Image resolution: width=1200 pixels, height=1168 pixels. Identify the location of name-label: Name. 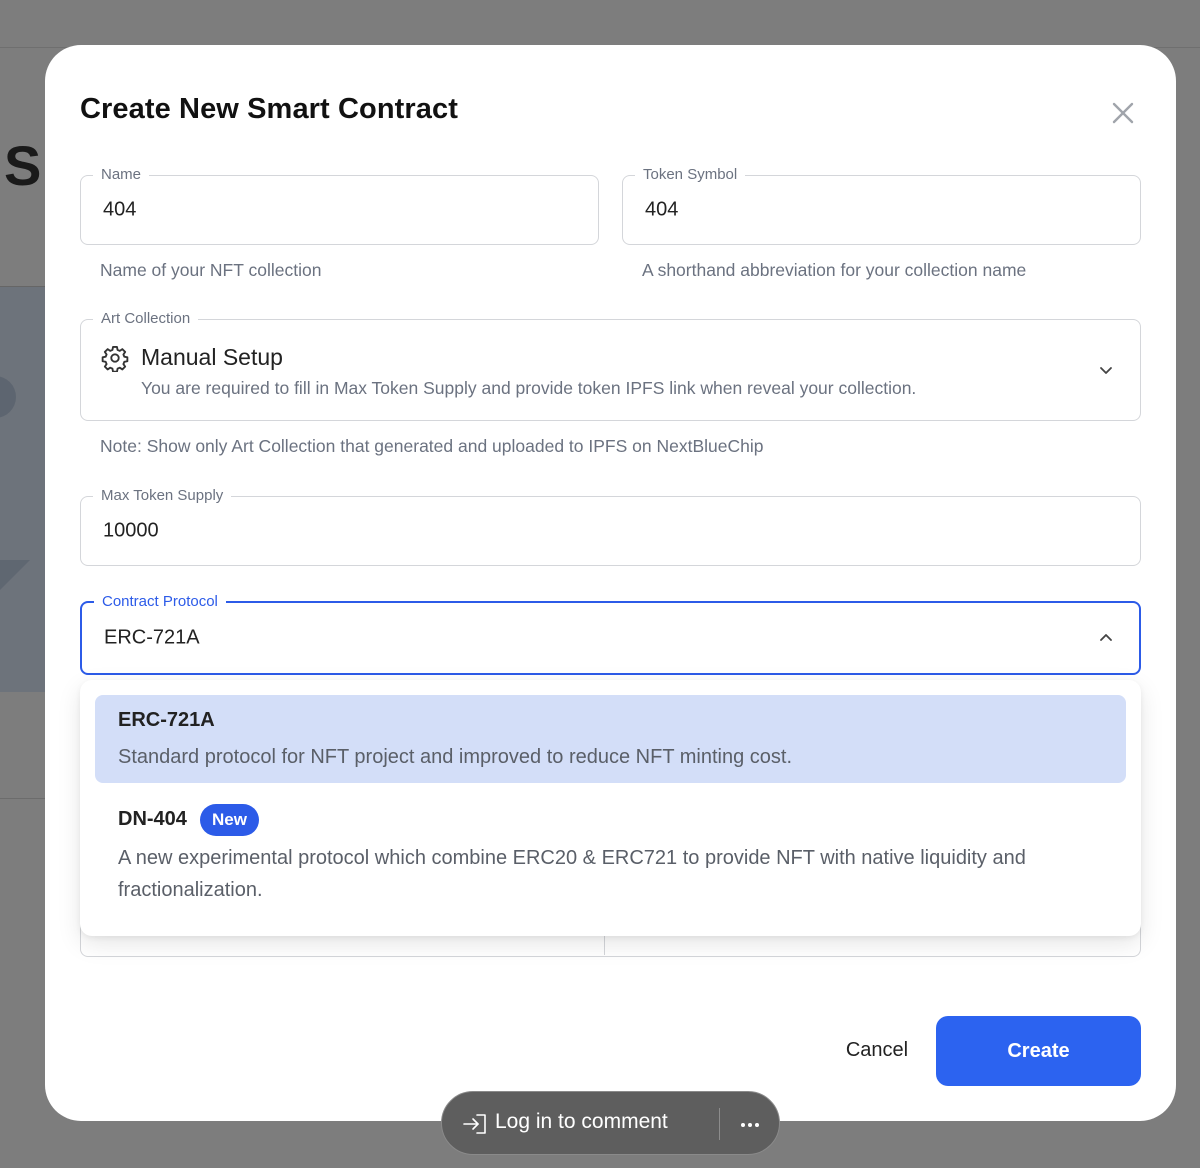
(121, 175).